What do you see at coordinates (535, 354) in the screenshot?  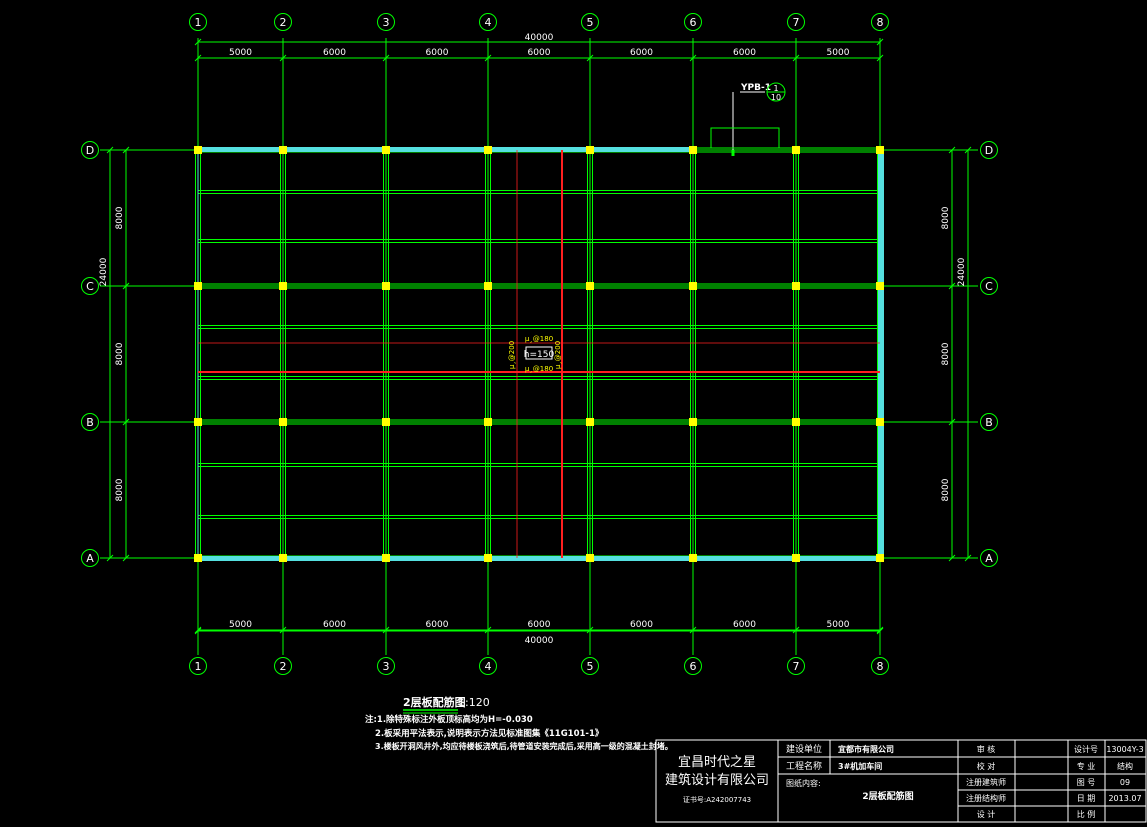 I see `slab-annotation: h=150 µ¸@180 µ¸@180 µ¸@200 µ¸@200` at bounding box center [535, 354].